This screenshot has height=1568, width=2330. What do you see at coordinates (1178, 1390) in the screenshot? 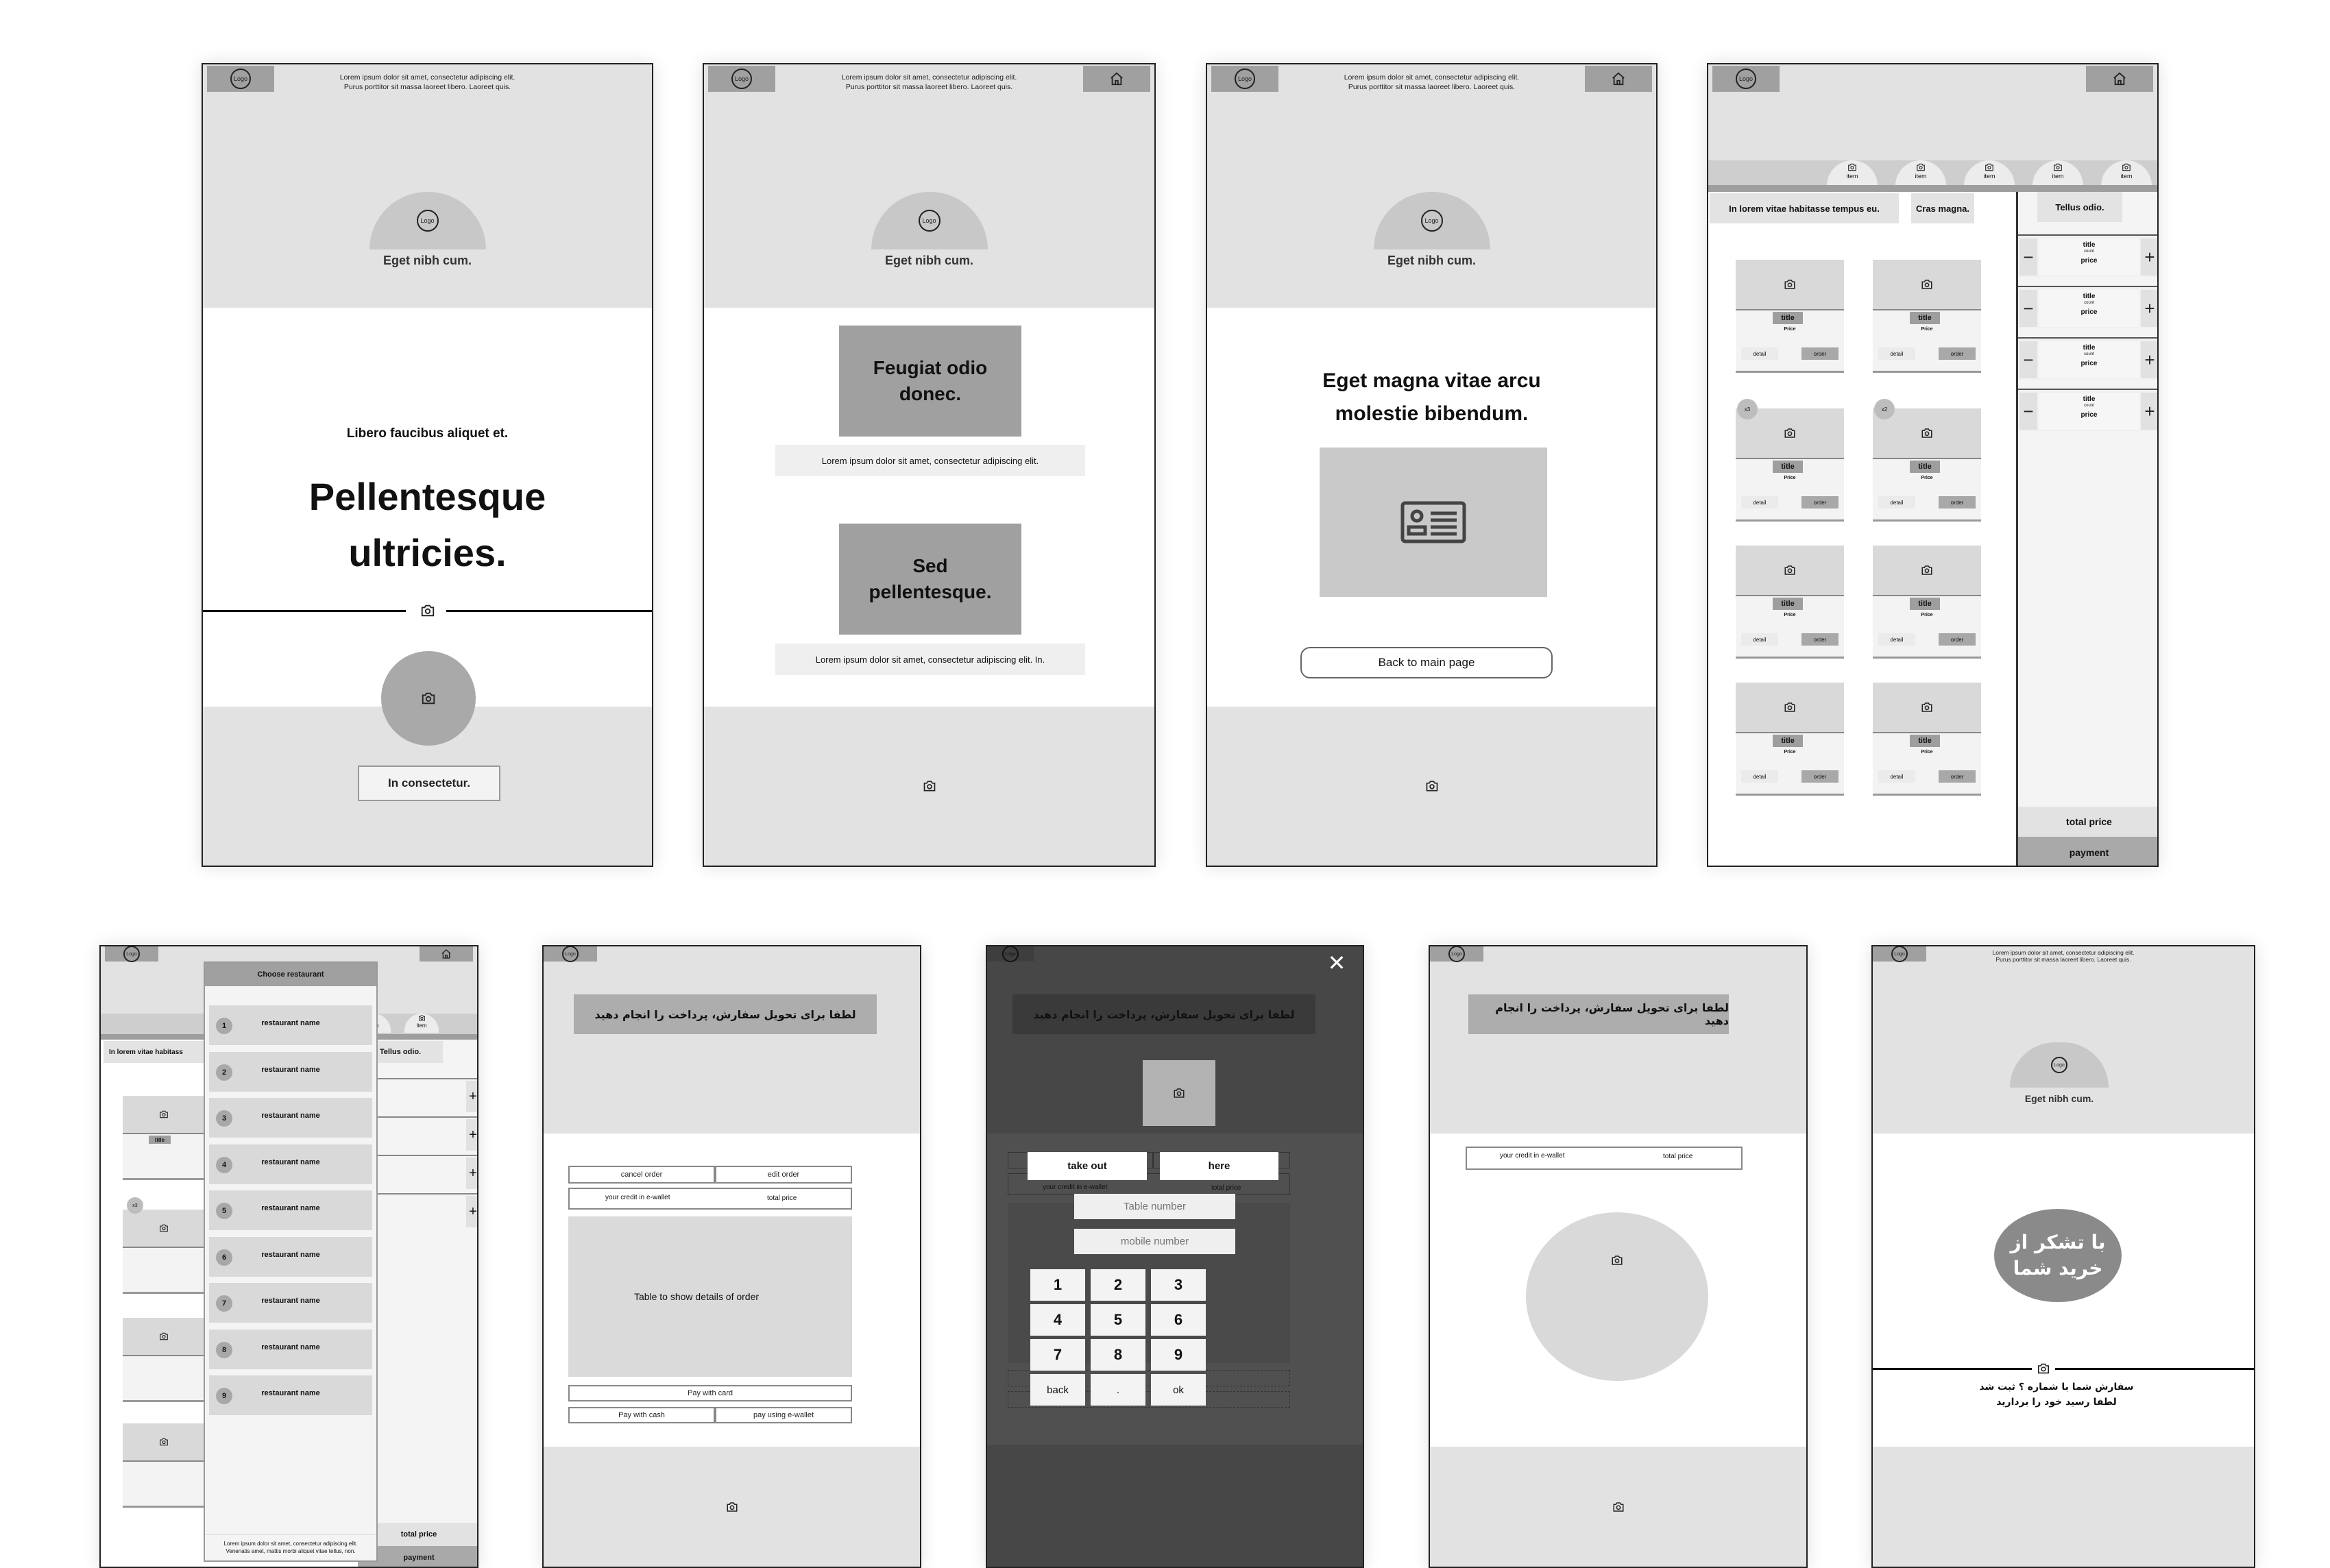
I see `key-ok: ok` at bounding box center [1178, 1390].